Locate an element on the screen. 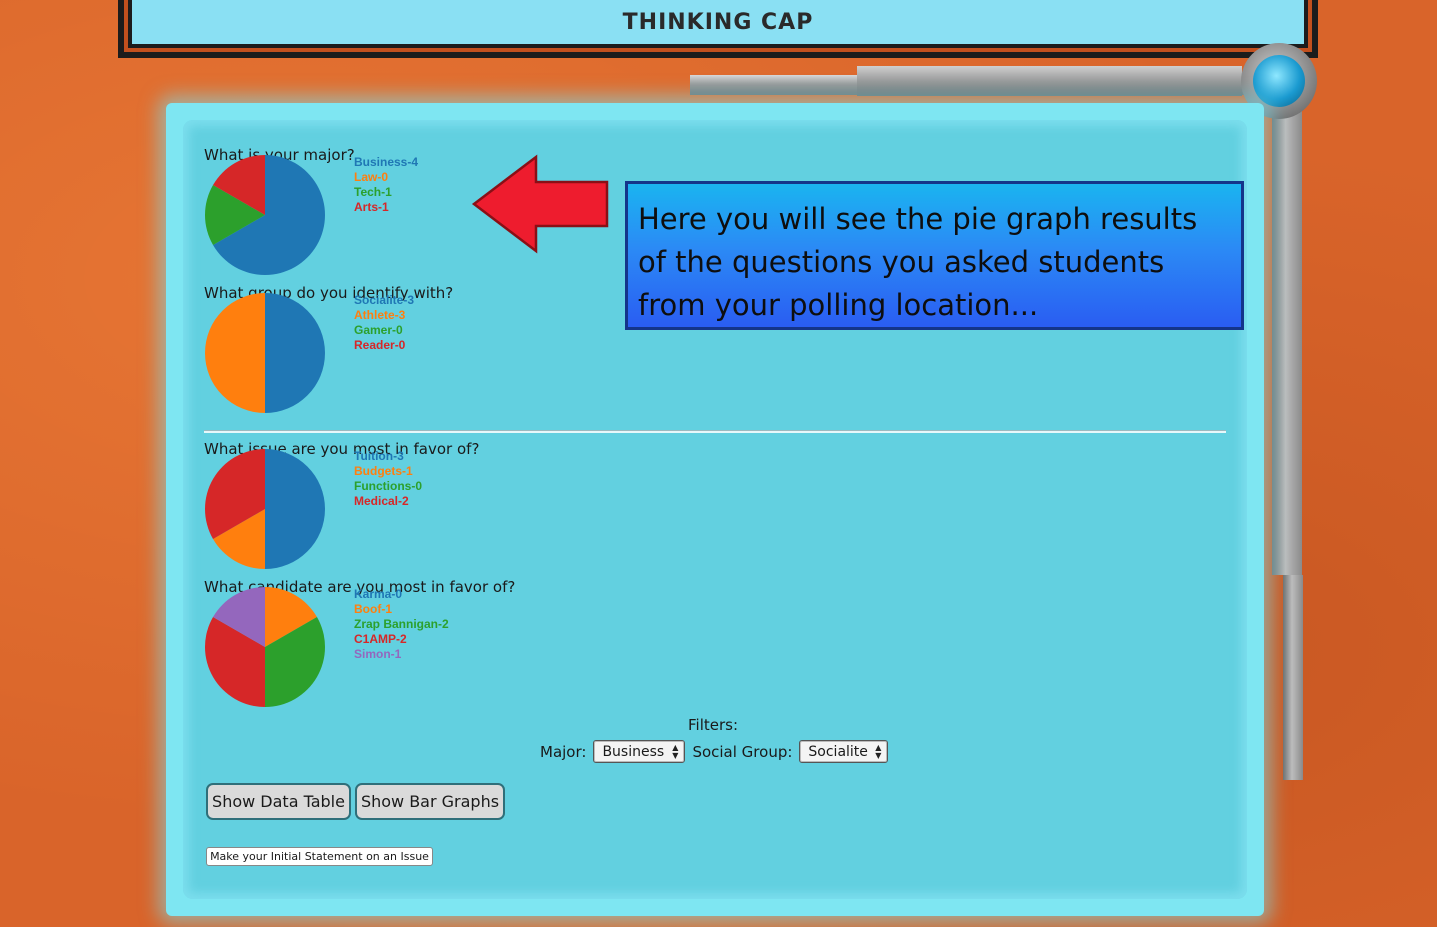  pie-legend: Socialite-3 Athlete-3 Gamer-0 Reader-0 is located at coordinates (384, 323).